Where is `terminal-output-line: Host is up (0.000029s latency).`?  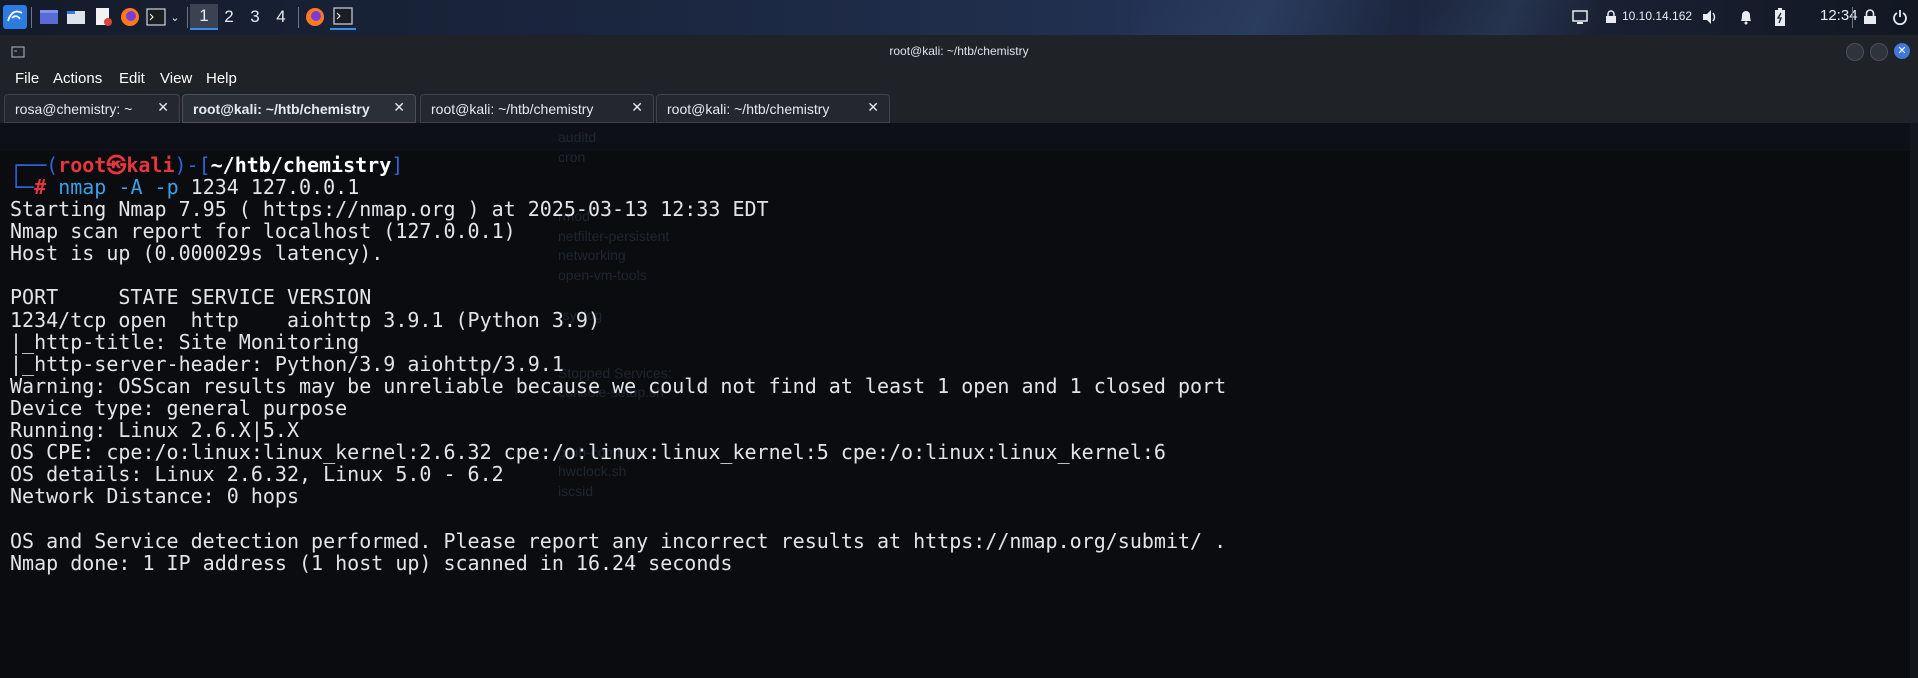 terminal-output-line: Host is up (0.000029s latency). is located at coordinates (197, 253).